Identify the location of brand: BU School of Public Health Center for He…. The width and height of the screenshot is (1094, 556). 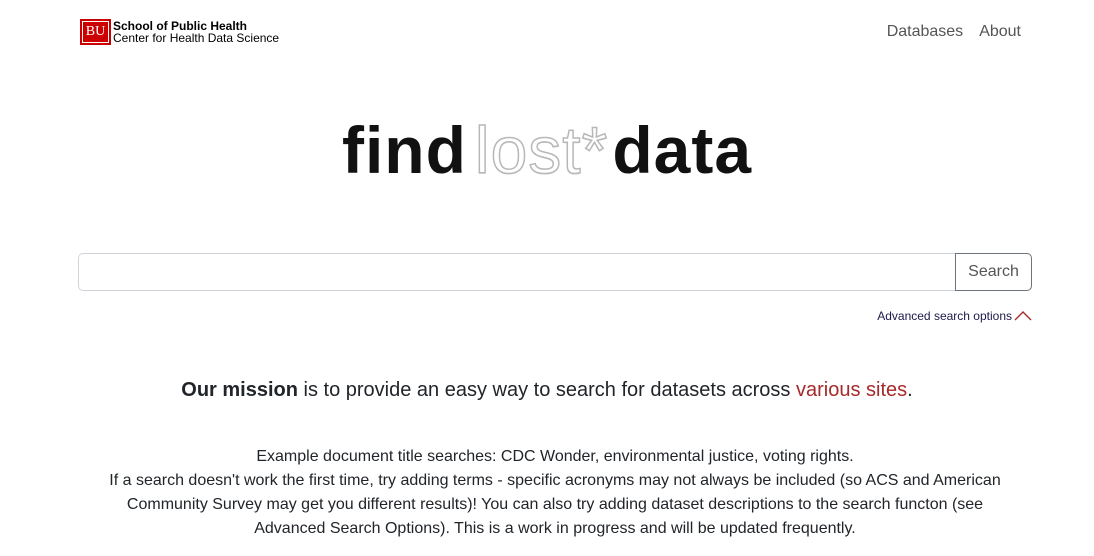
(179, 32).